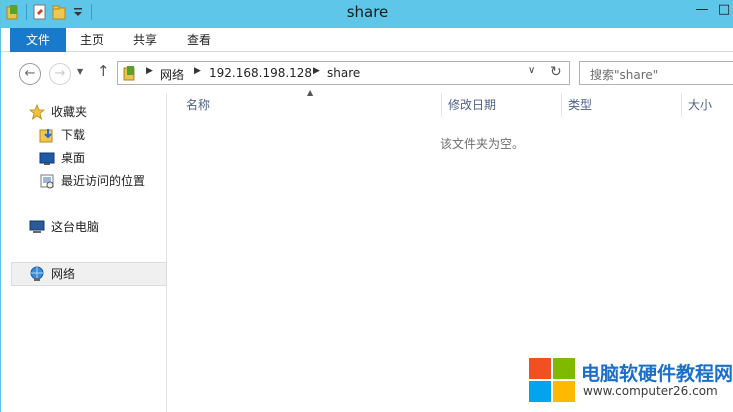  I want to click on empty-folder-message: 该文件夹为空。, so click(482, 144).